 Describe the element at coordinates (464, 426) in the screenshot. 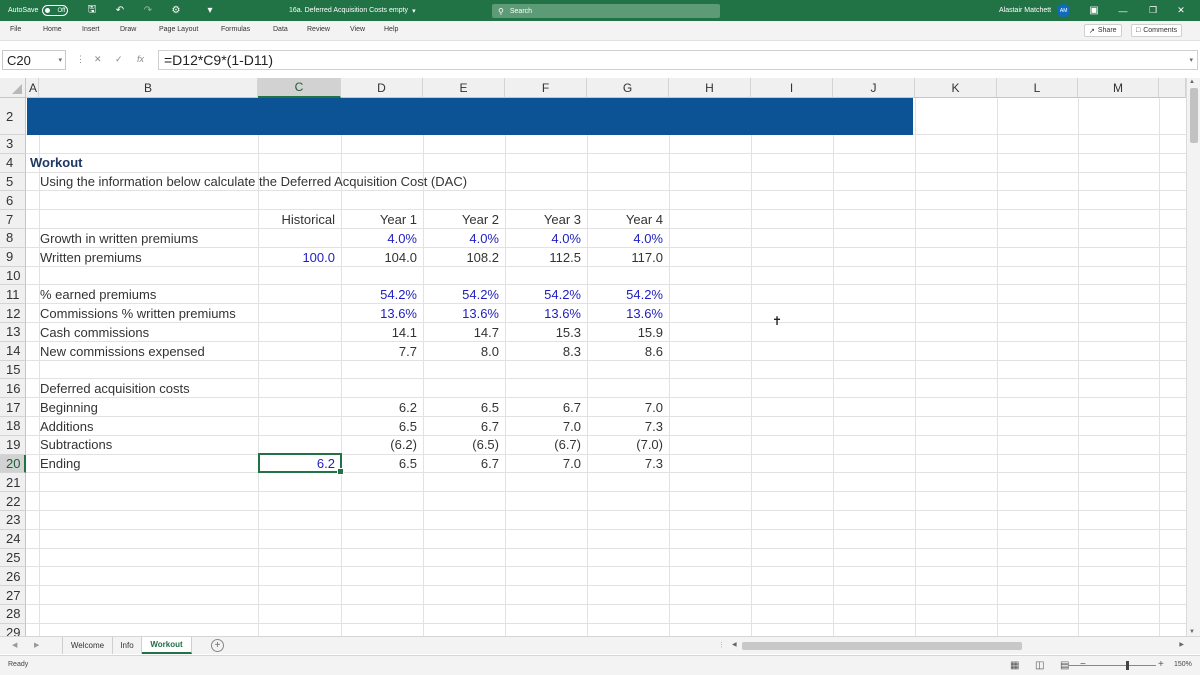

I see `additions-year-2: 6.7` at that location.